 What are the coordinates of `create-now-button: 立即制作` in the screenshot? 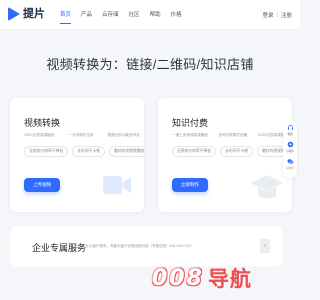 It's located at (190, 185).